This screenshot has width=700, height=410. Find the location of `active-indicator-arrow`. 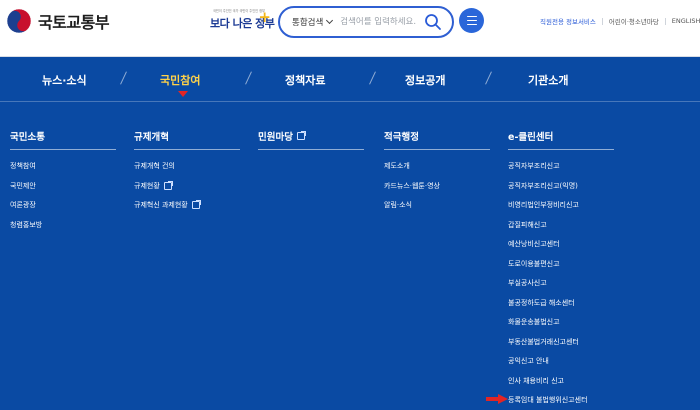

active-indicator-arrow is located at coordinates (183, 94).